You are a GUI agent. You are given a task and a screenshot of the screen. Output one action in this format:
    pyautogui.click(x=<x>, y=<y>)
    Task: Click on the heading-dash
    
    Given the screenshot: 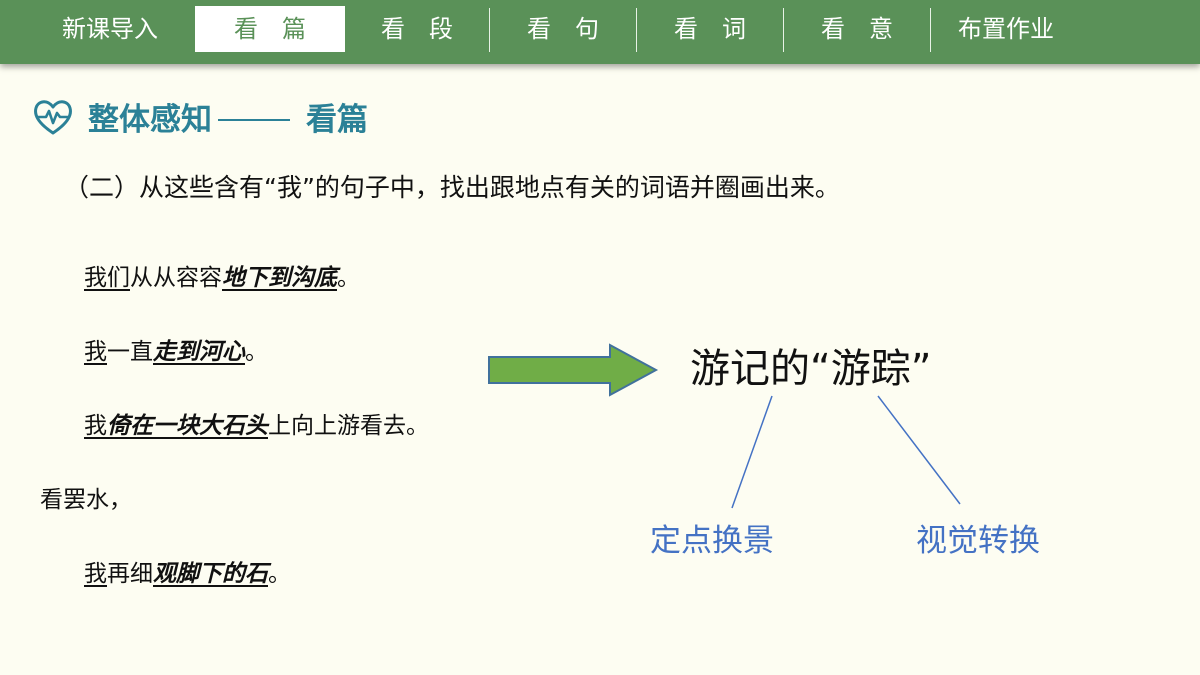 What is the action you would take?
    pyautogui.click(x=254, y=119)
    